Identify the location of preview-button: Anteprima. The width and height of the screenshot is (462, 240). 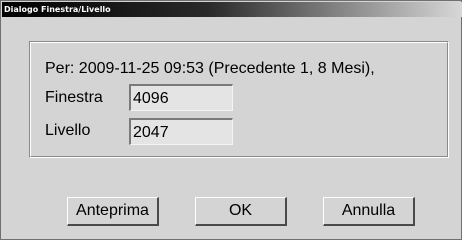
(113, 211).